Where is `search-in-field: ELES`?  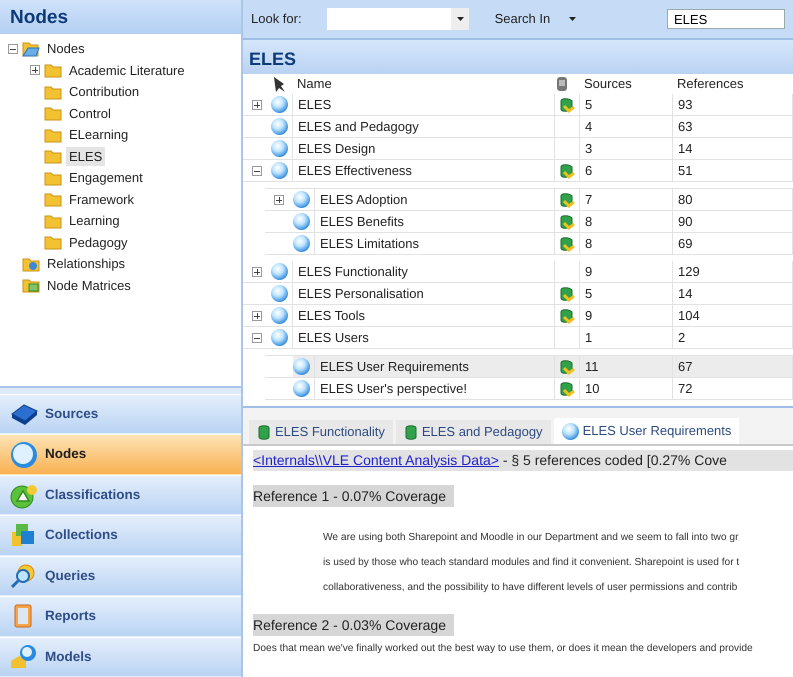 search-in-field: ELES is located at coordinates (726, 19).